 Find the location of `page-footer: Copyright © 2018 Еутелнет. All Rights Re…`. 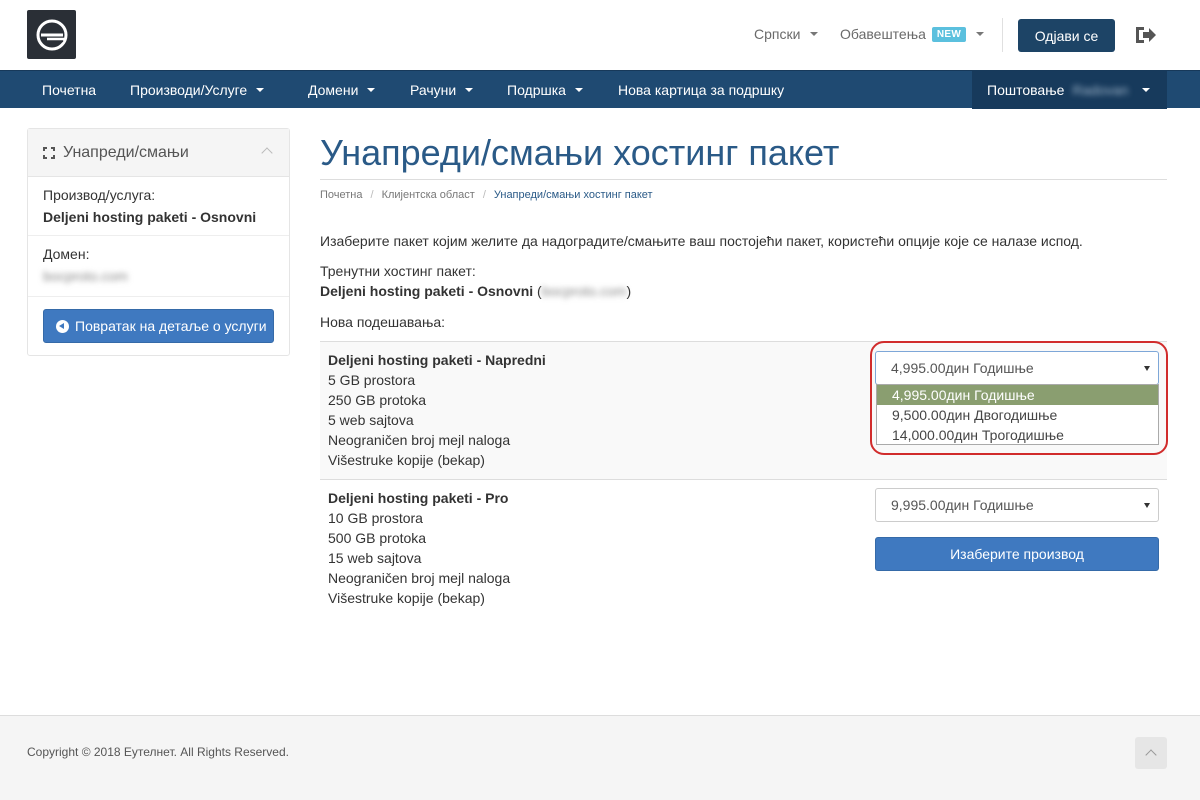

page-footer: Copyright © 2018 Еутелнет. All Rights Re… is located at coordinates (600, 757).